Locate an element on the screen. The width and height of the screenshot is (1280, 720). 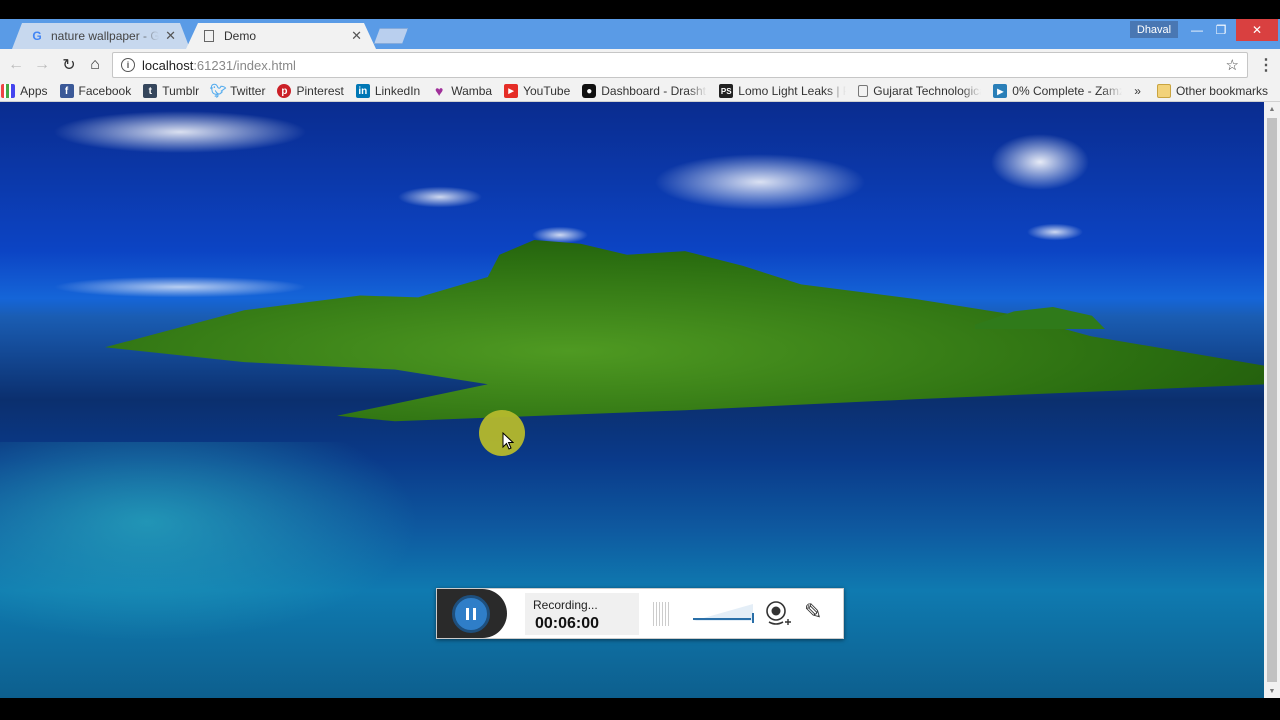
mouse-pointer-icon is located at coordinates (508, 441).